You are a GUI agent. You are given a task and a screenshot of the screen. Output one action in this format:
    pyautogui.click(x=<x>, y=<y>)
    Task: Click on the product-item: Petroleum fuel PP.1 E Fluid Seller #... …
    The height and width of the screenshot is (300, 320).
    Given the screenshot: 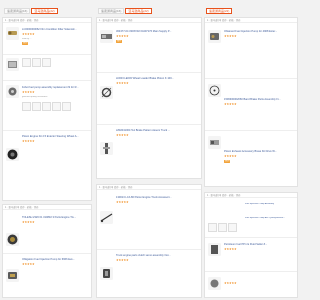 What is the action you would take?
    pyautogui.click(x=251, y=254)
    